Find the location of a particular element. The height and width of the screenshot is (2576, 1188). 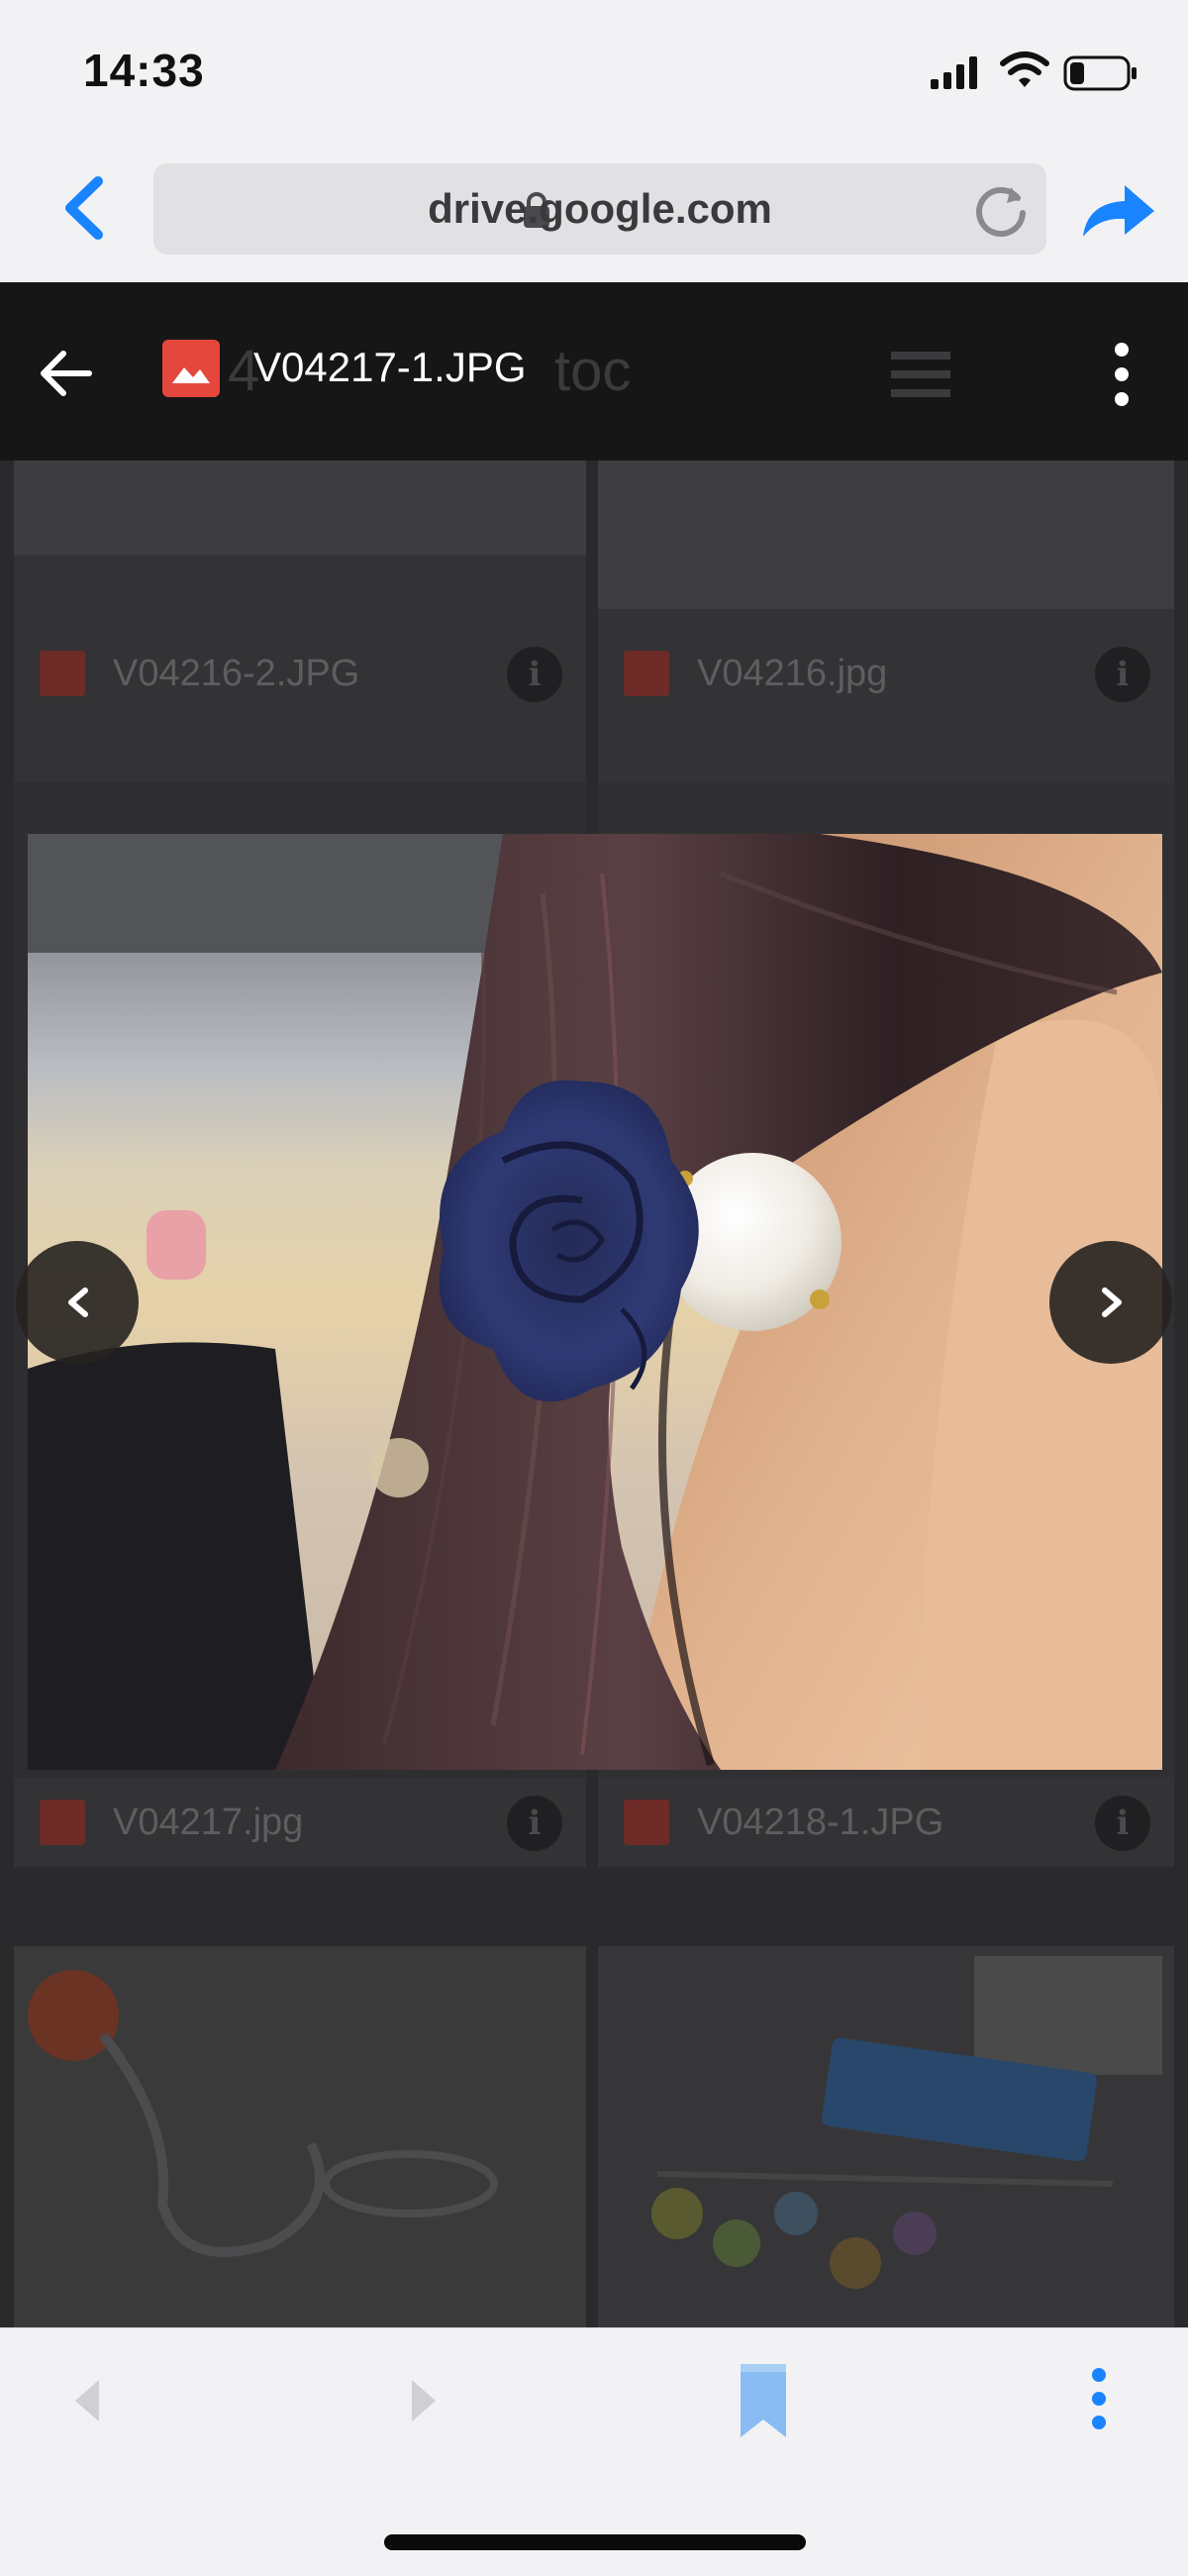

next-image-button is located at coordinates (1110, 1302).